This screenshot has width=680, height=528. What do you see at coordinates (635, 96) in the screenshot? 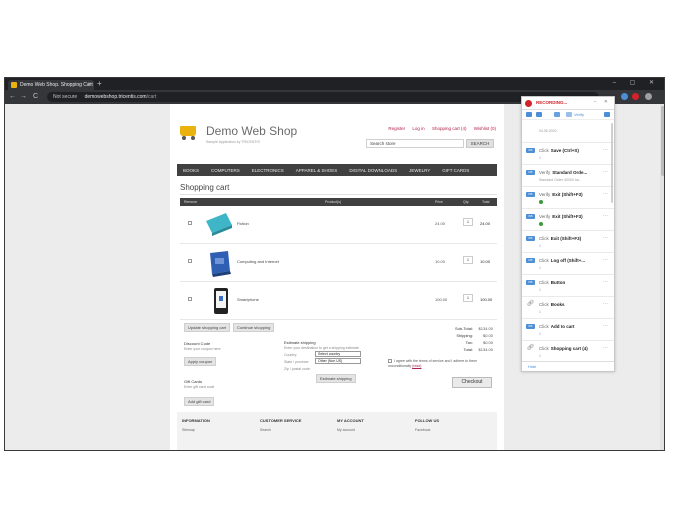
I see `recorder-extension-icon` at bounding box center [635, 96].